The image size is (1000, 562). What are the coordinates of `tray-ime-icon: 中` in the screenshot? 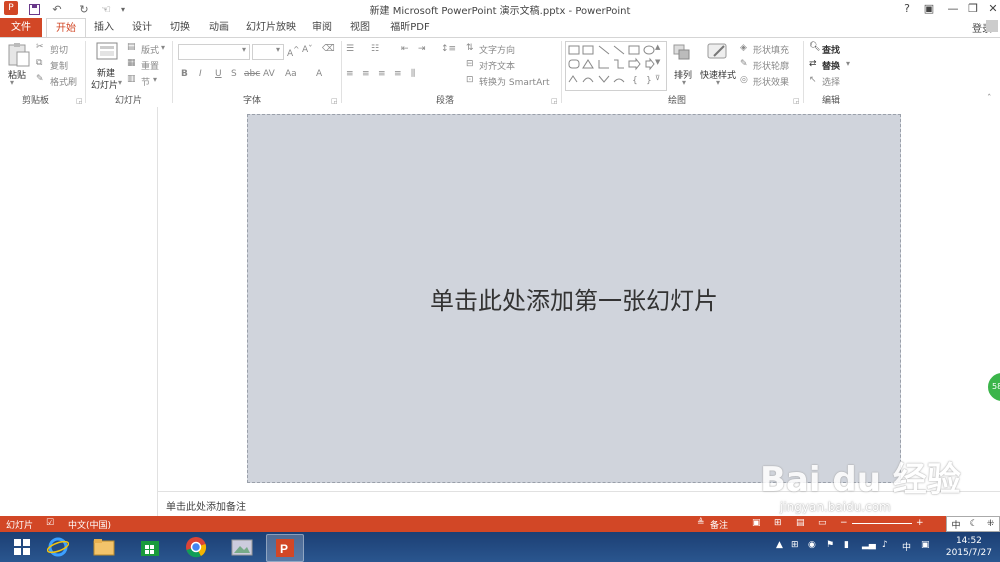 It's located at (906, 546).